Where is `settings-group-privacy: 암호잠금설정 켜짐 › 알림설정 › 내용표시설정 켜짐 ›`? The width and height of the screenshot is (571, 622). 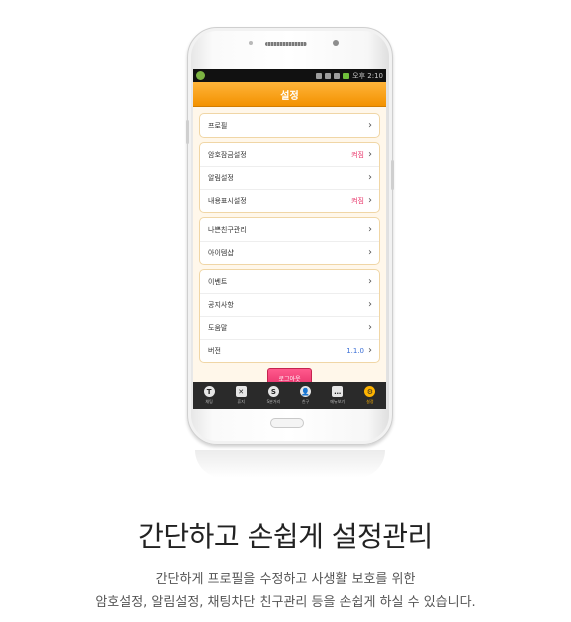 settings-group-privacy: 암호잠금설정 켜짐 › 알림설정 › 내용표시설정 켜짐 › is located at coordinates (289, 177).